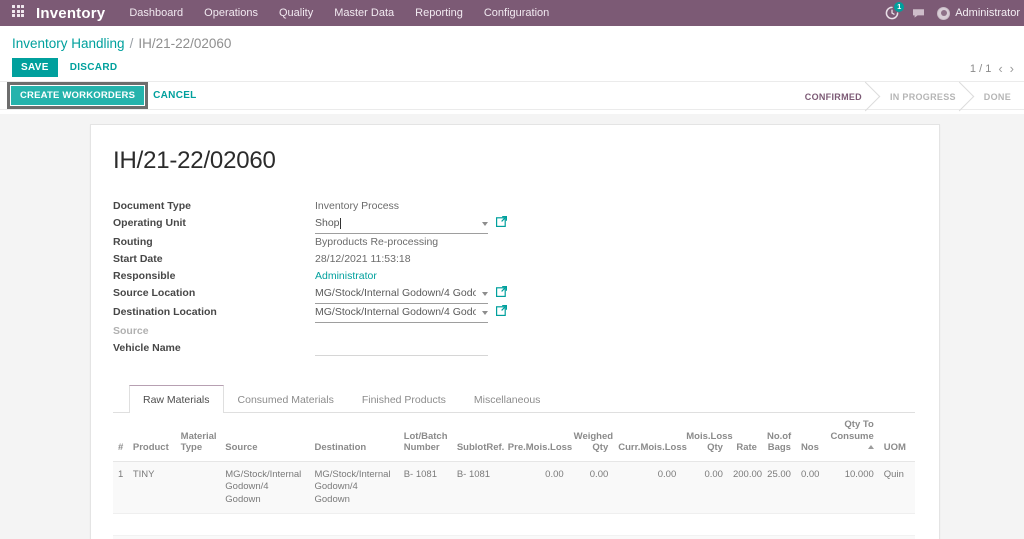 The height and width of the screenshot is (539, 1024). Describe the element at coordinates (851, 487) in the screenshot. I see `cell-qty-to-consume: 10.000` at that location.